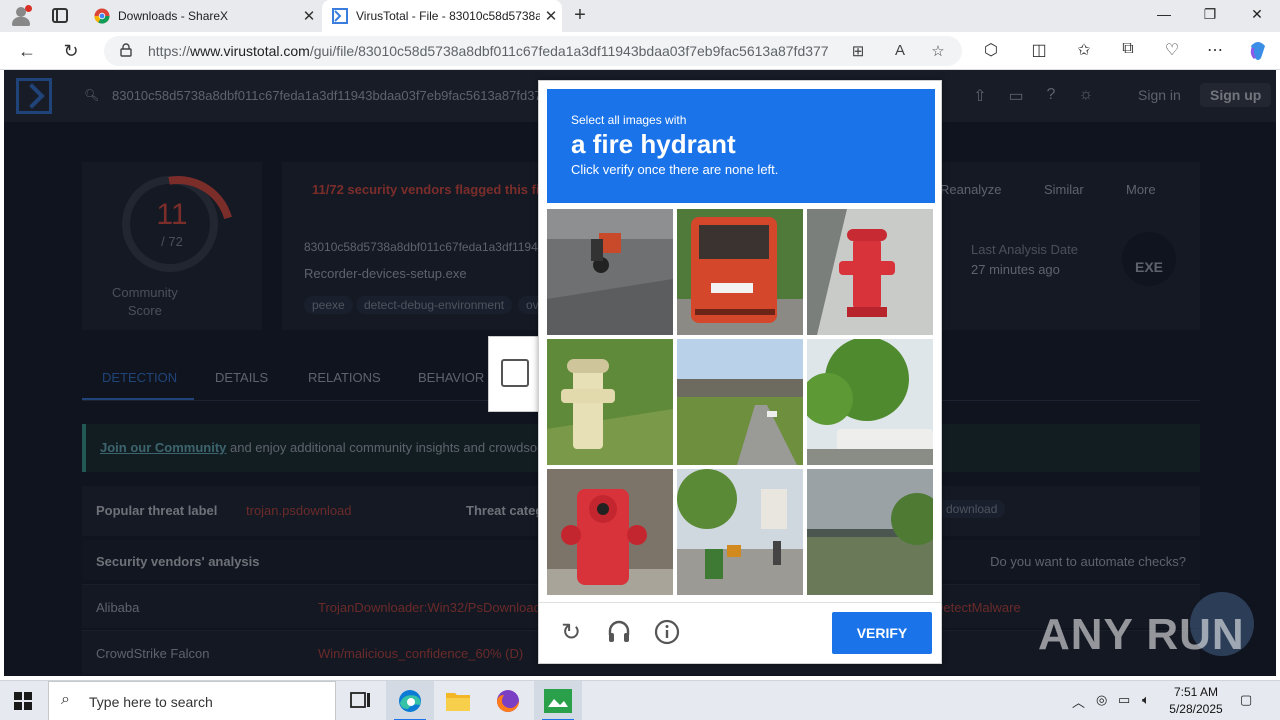 This screenshot has width=1280, height=720. Describe the element at coordinates (938, 51) in the screenshot. I see `favorite-star-icon: ☆` at that location.